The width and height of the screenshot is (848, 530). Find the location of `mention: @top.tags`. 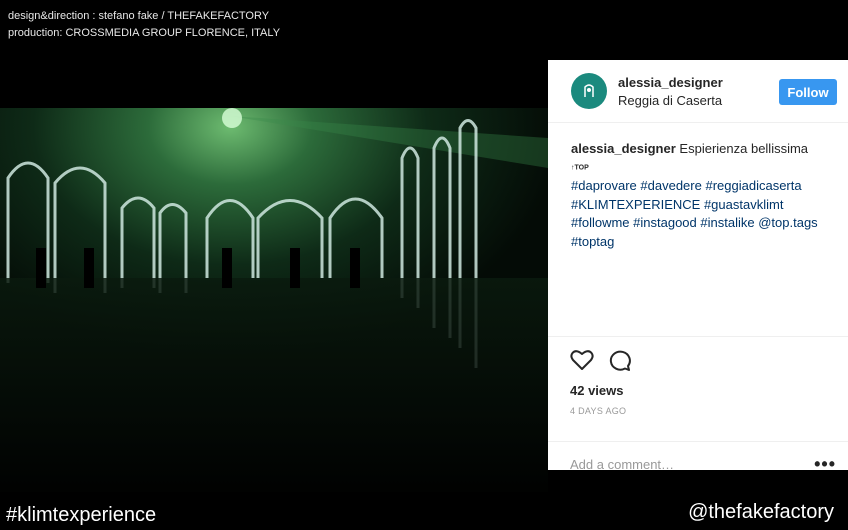

mention: @top.tags is located at coordinates (787, 222).